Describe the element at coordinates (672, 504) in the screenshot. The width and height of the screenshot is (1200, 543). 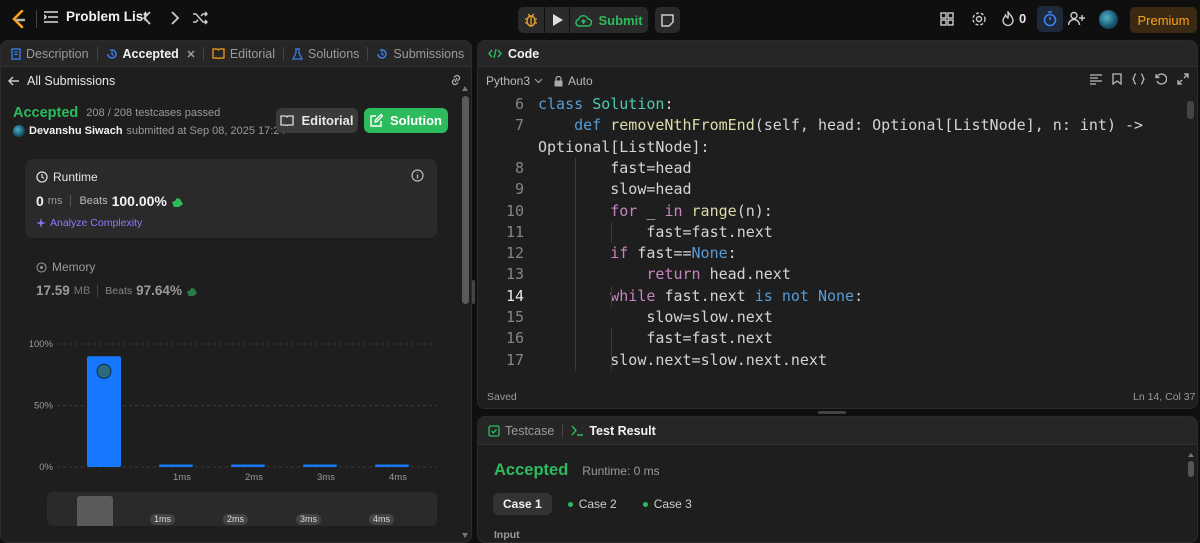
I see `case-tab-3-label: Case 3` at that location.